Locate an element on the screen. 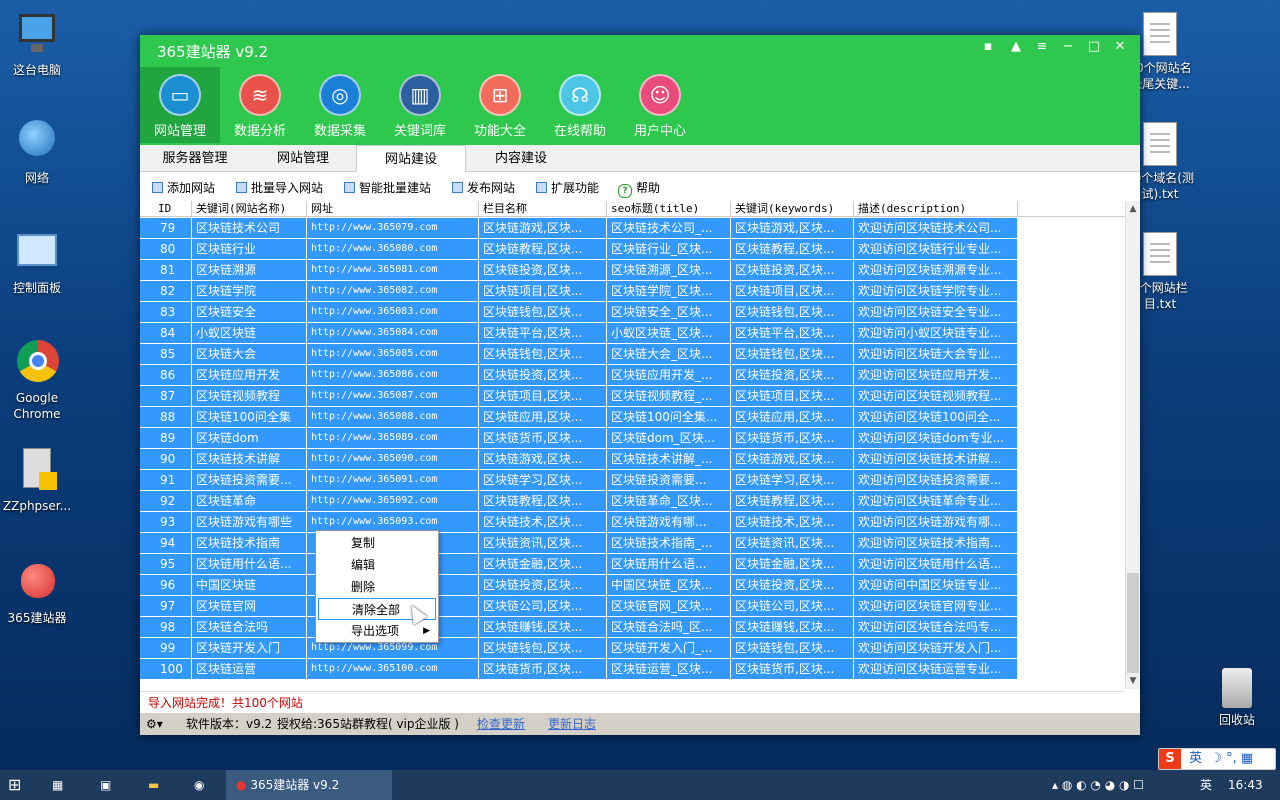 The width and height of the screenshot is (1280, 800). desktop-icon-this-pc: 这台电脑 is located at coordinates (38, 44).